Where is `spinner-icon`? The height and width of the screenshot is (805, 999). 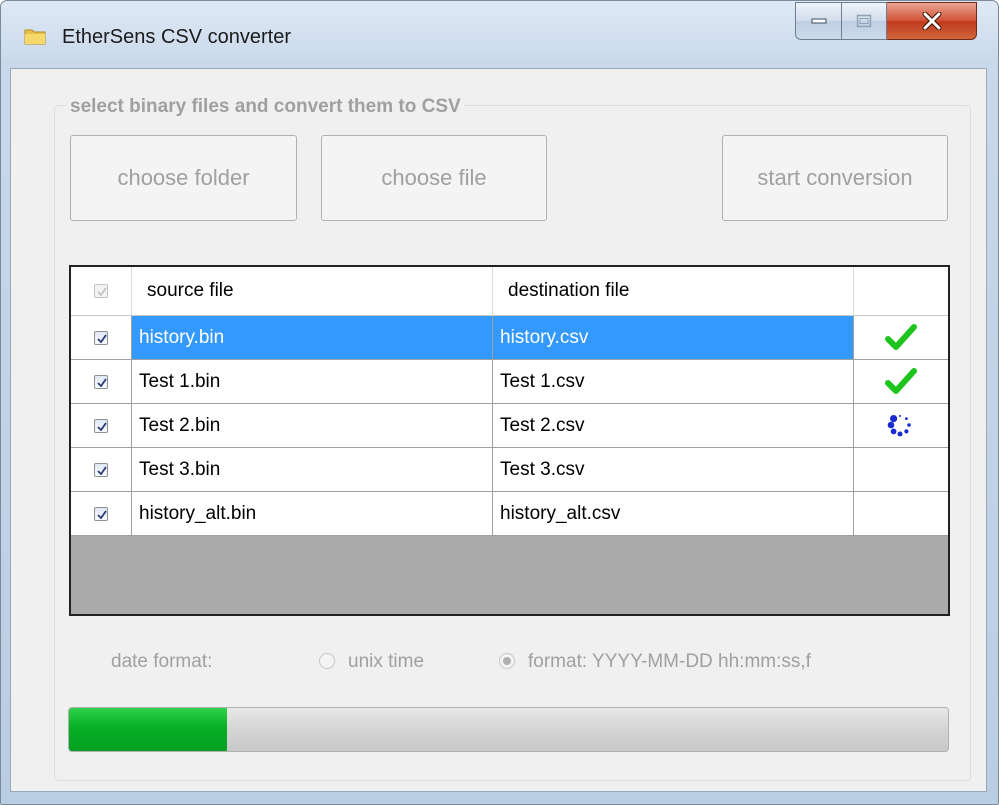 spinner-icon is located at coordinates (899, 425).